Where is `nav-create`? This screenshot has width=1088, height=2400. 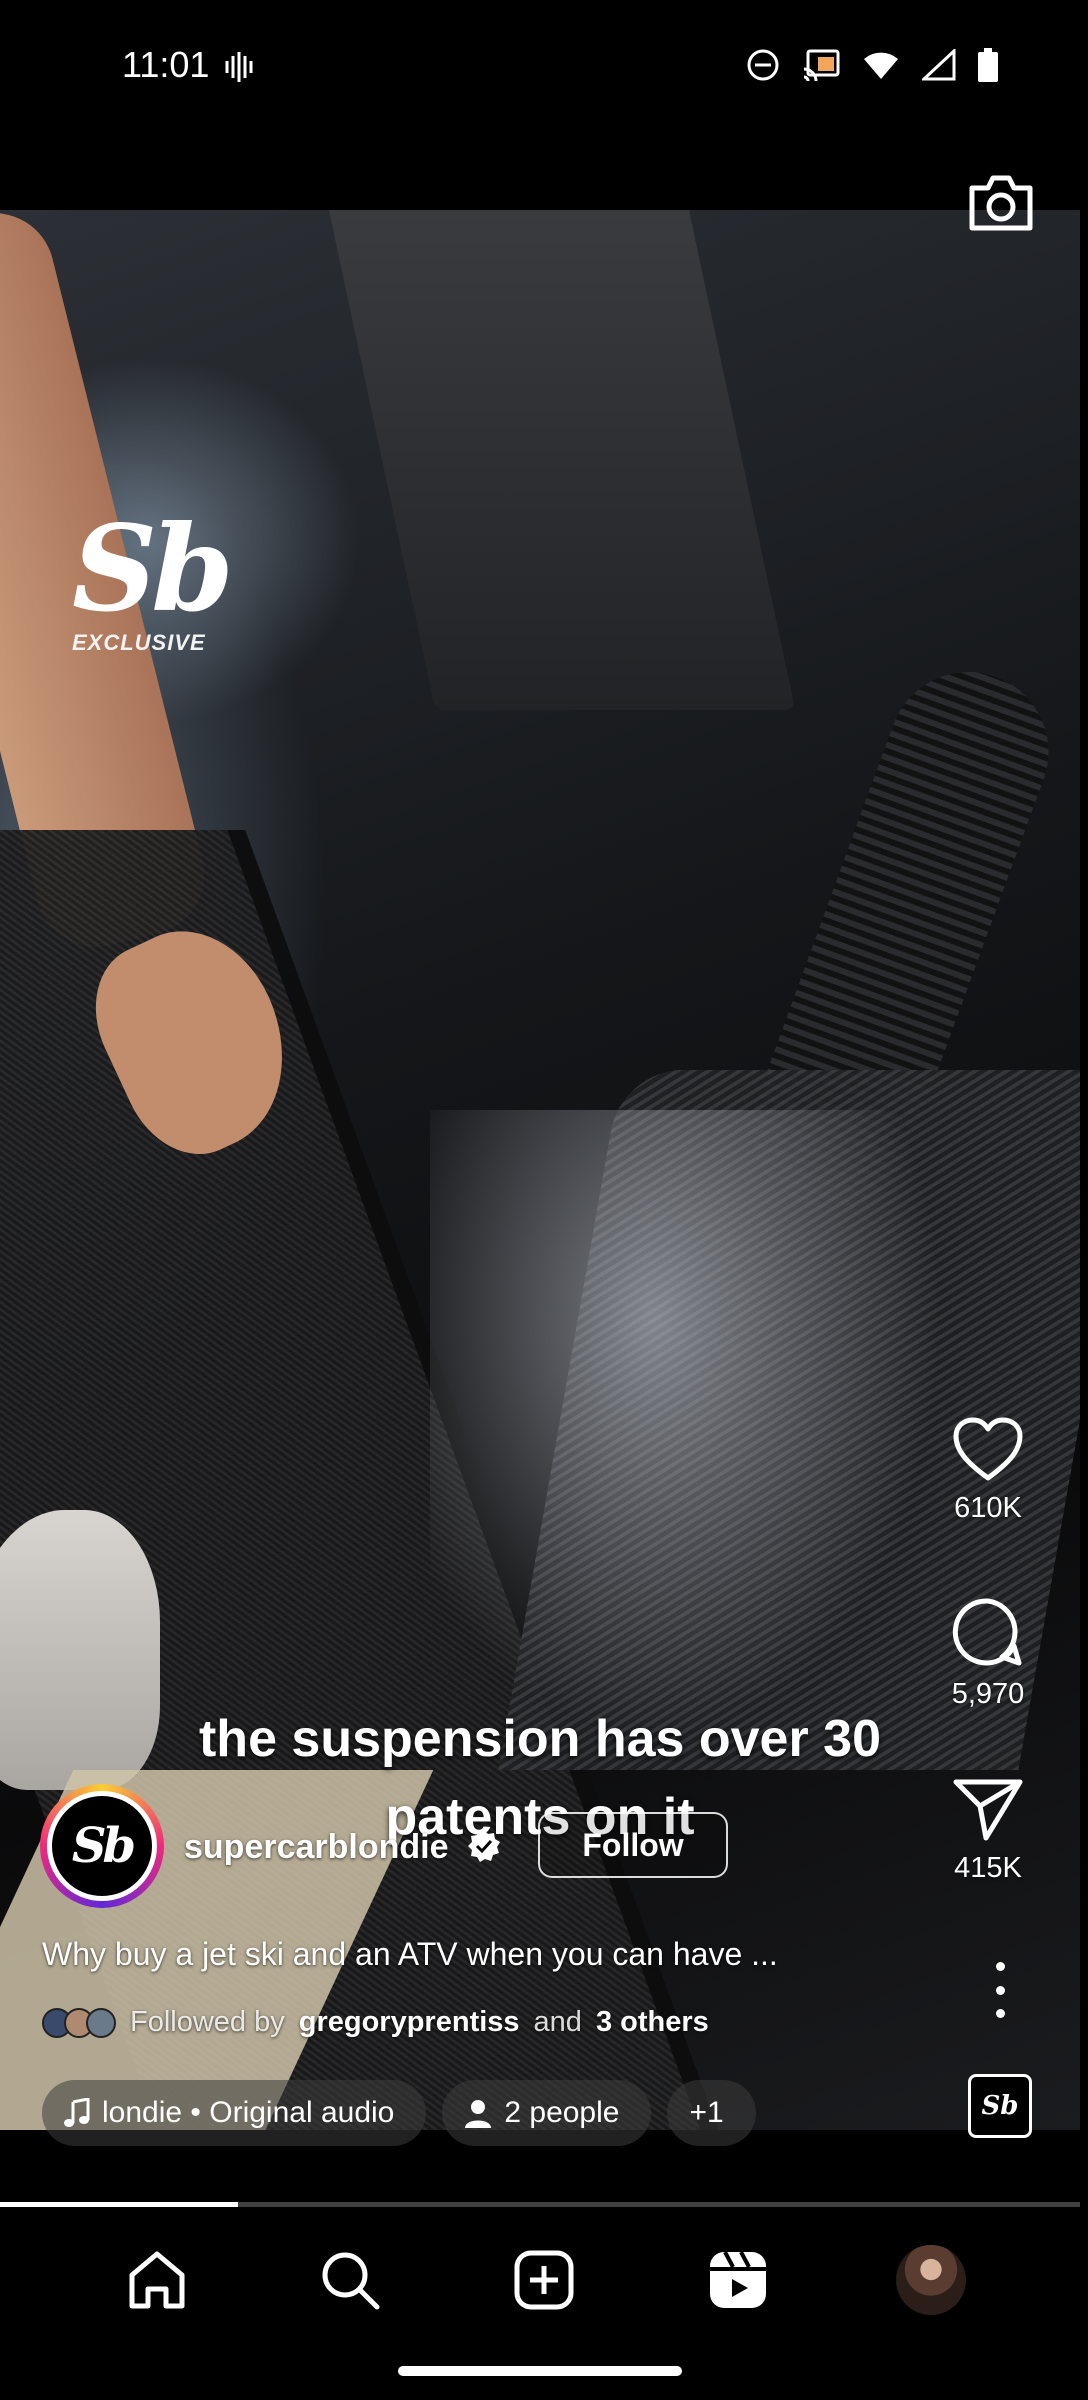 nav-create is located at coordinates (544, 2280).